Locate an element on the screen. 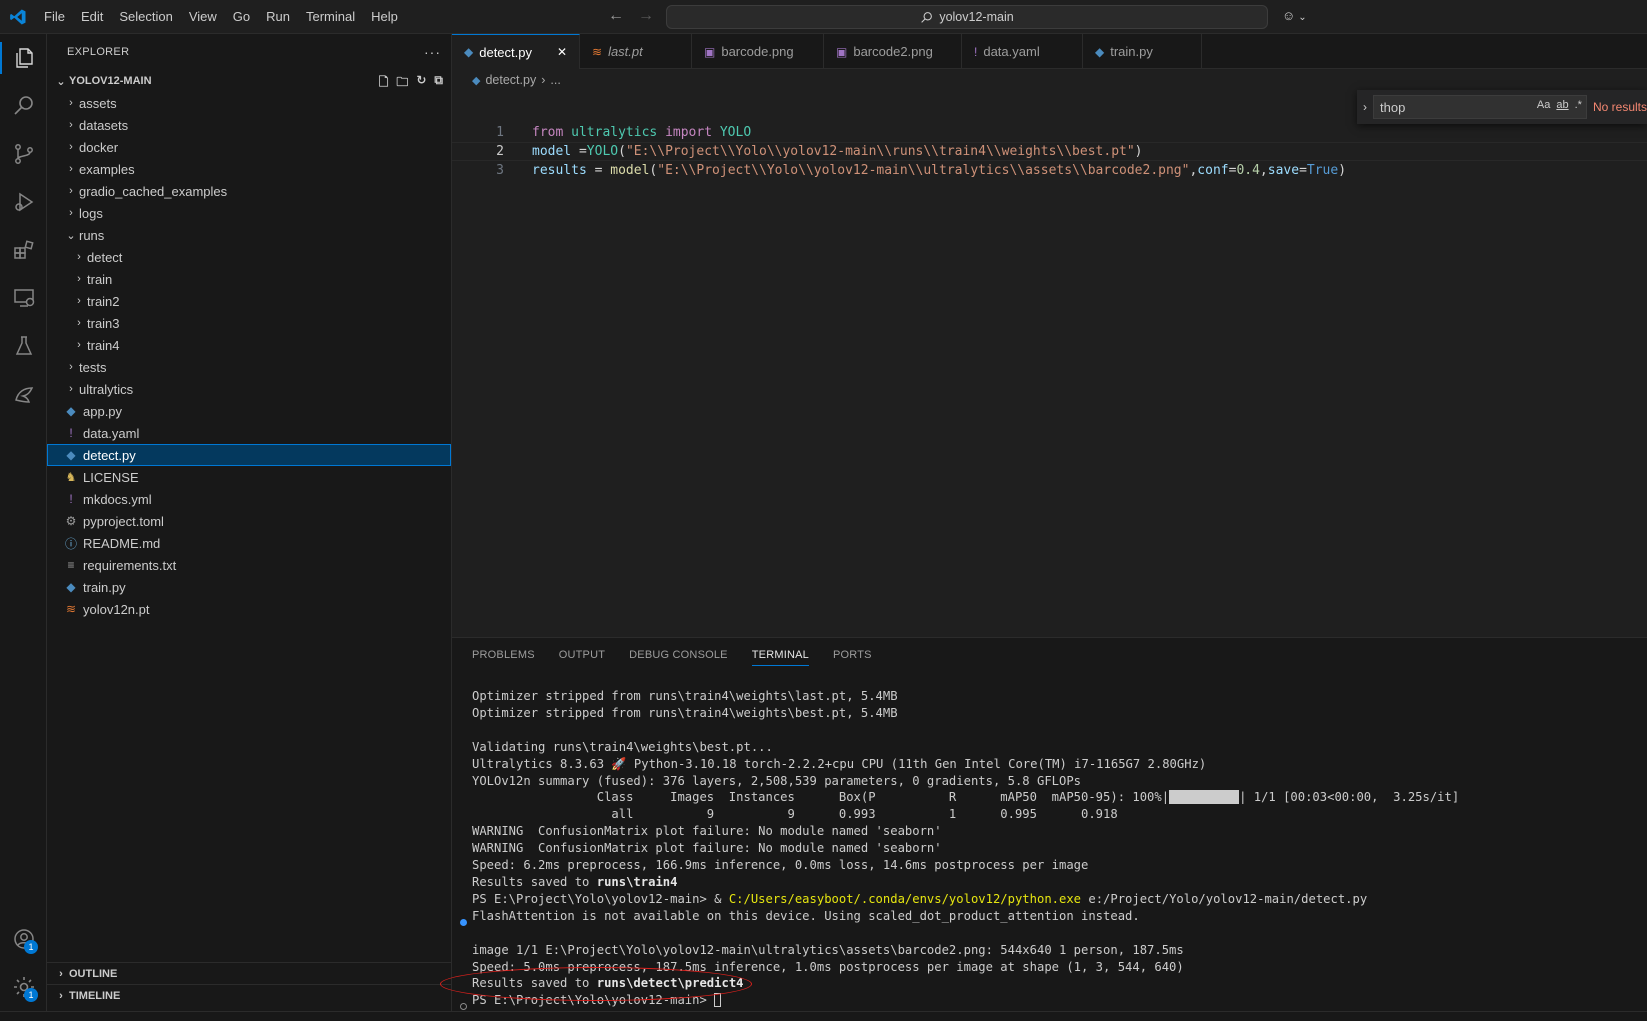  match-case-toggle: Aa is located at coordinates (1543, 105).